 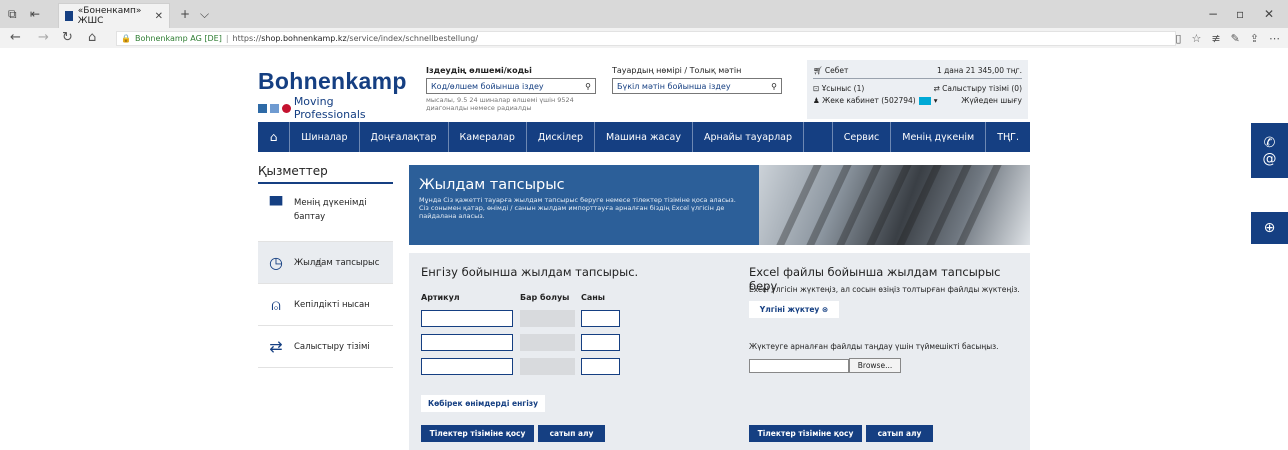 What do you see at coordinates (924, 100) in the screenshot?
I see `kazakhstan-flag-icon` at bounding box center [924, 100].